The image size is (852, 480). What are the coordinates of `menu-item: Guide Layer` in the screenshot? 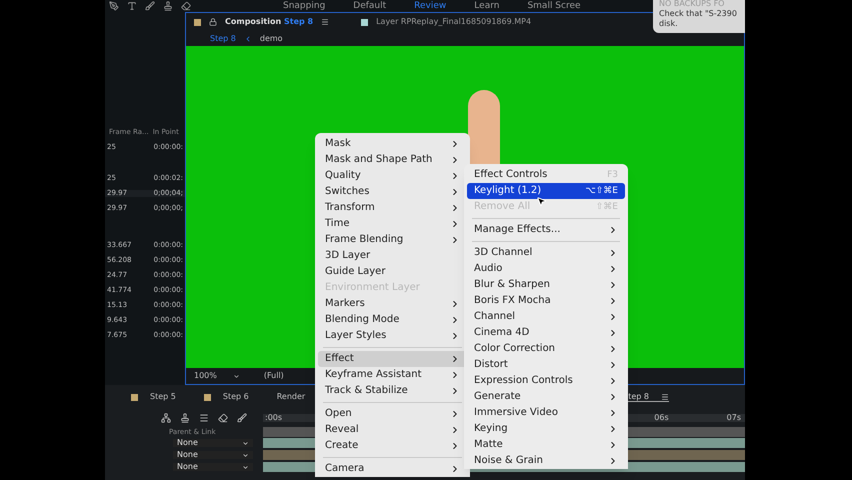 It's located at (392, 272).